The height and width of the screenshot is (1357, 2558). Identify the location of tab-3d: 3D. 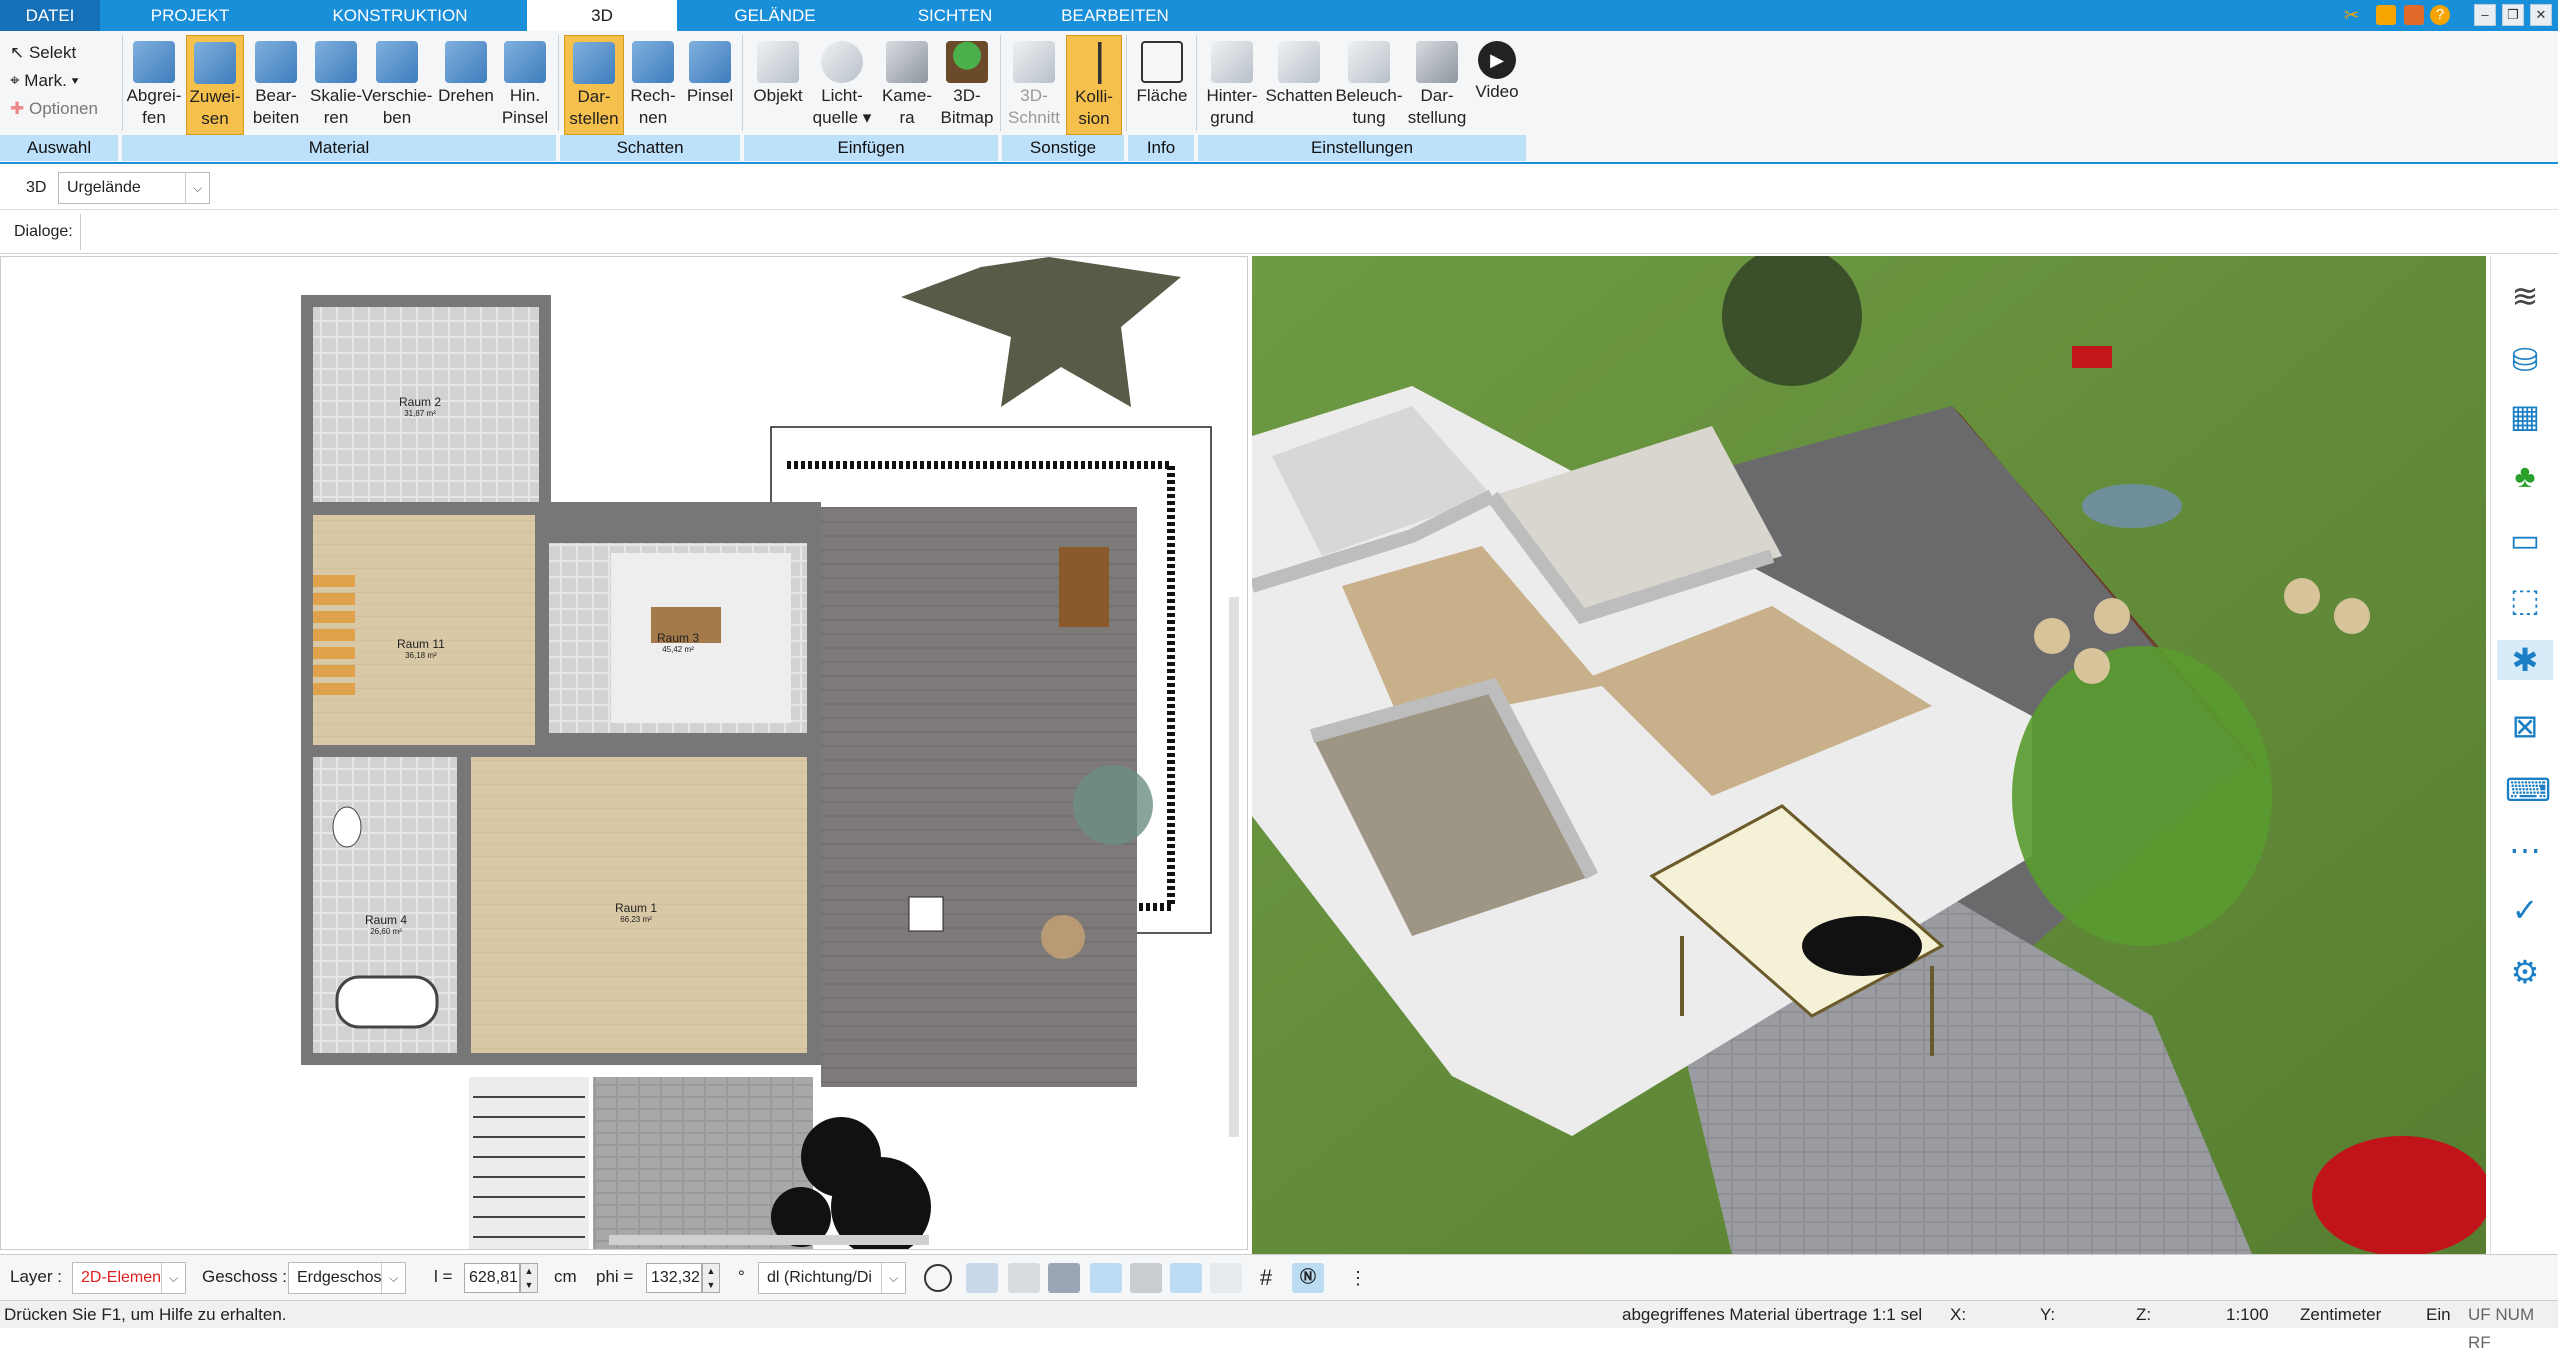
(602, 16).